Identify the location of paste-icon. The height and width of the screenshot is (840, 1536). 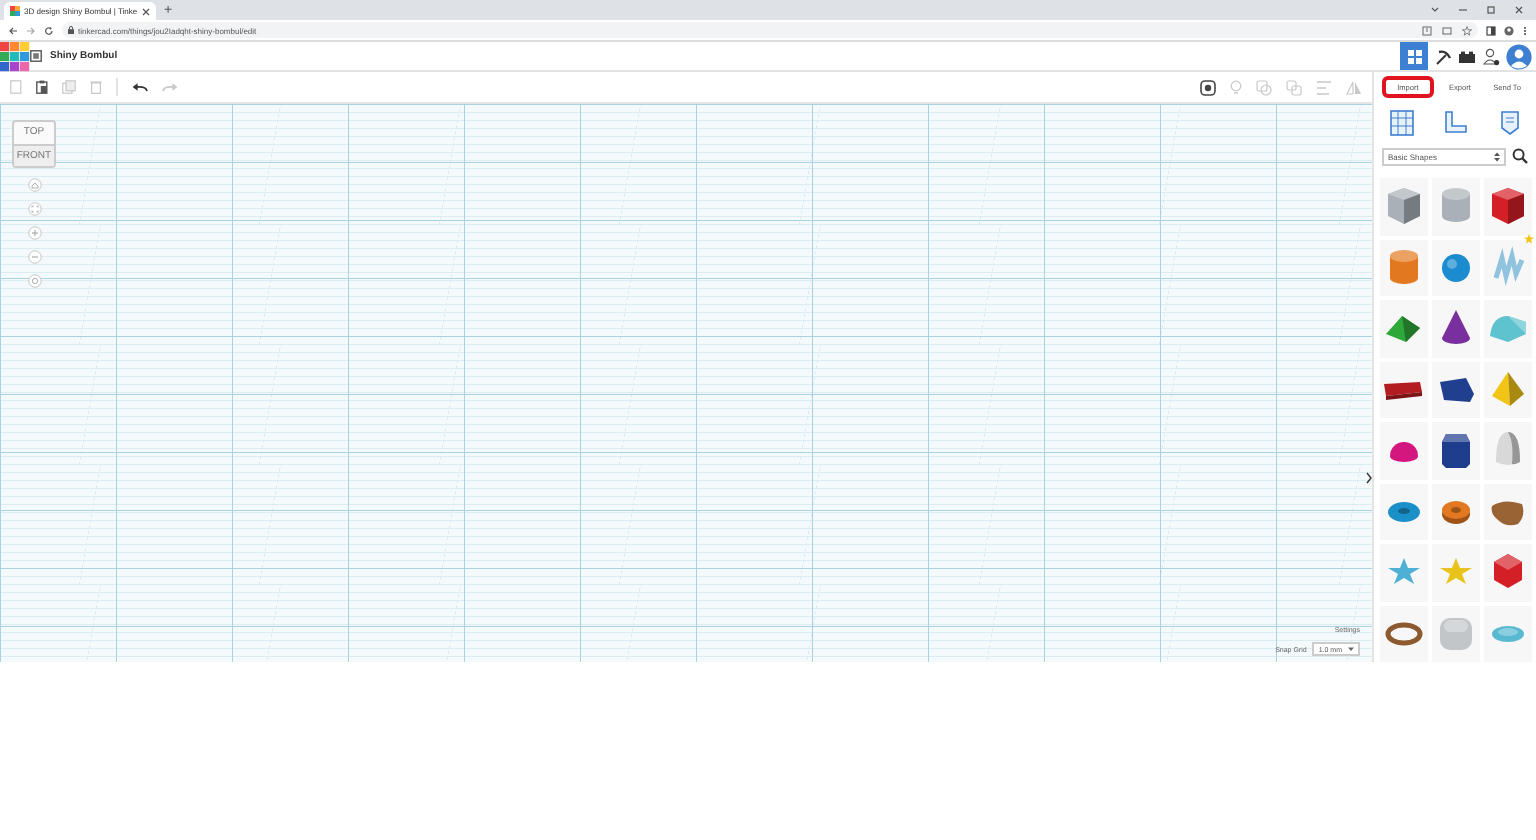
(42, 87).